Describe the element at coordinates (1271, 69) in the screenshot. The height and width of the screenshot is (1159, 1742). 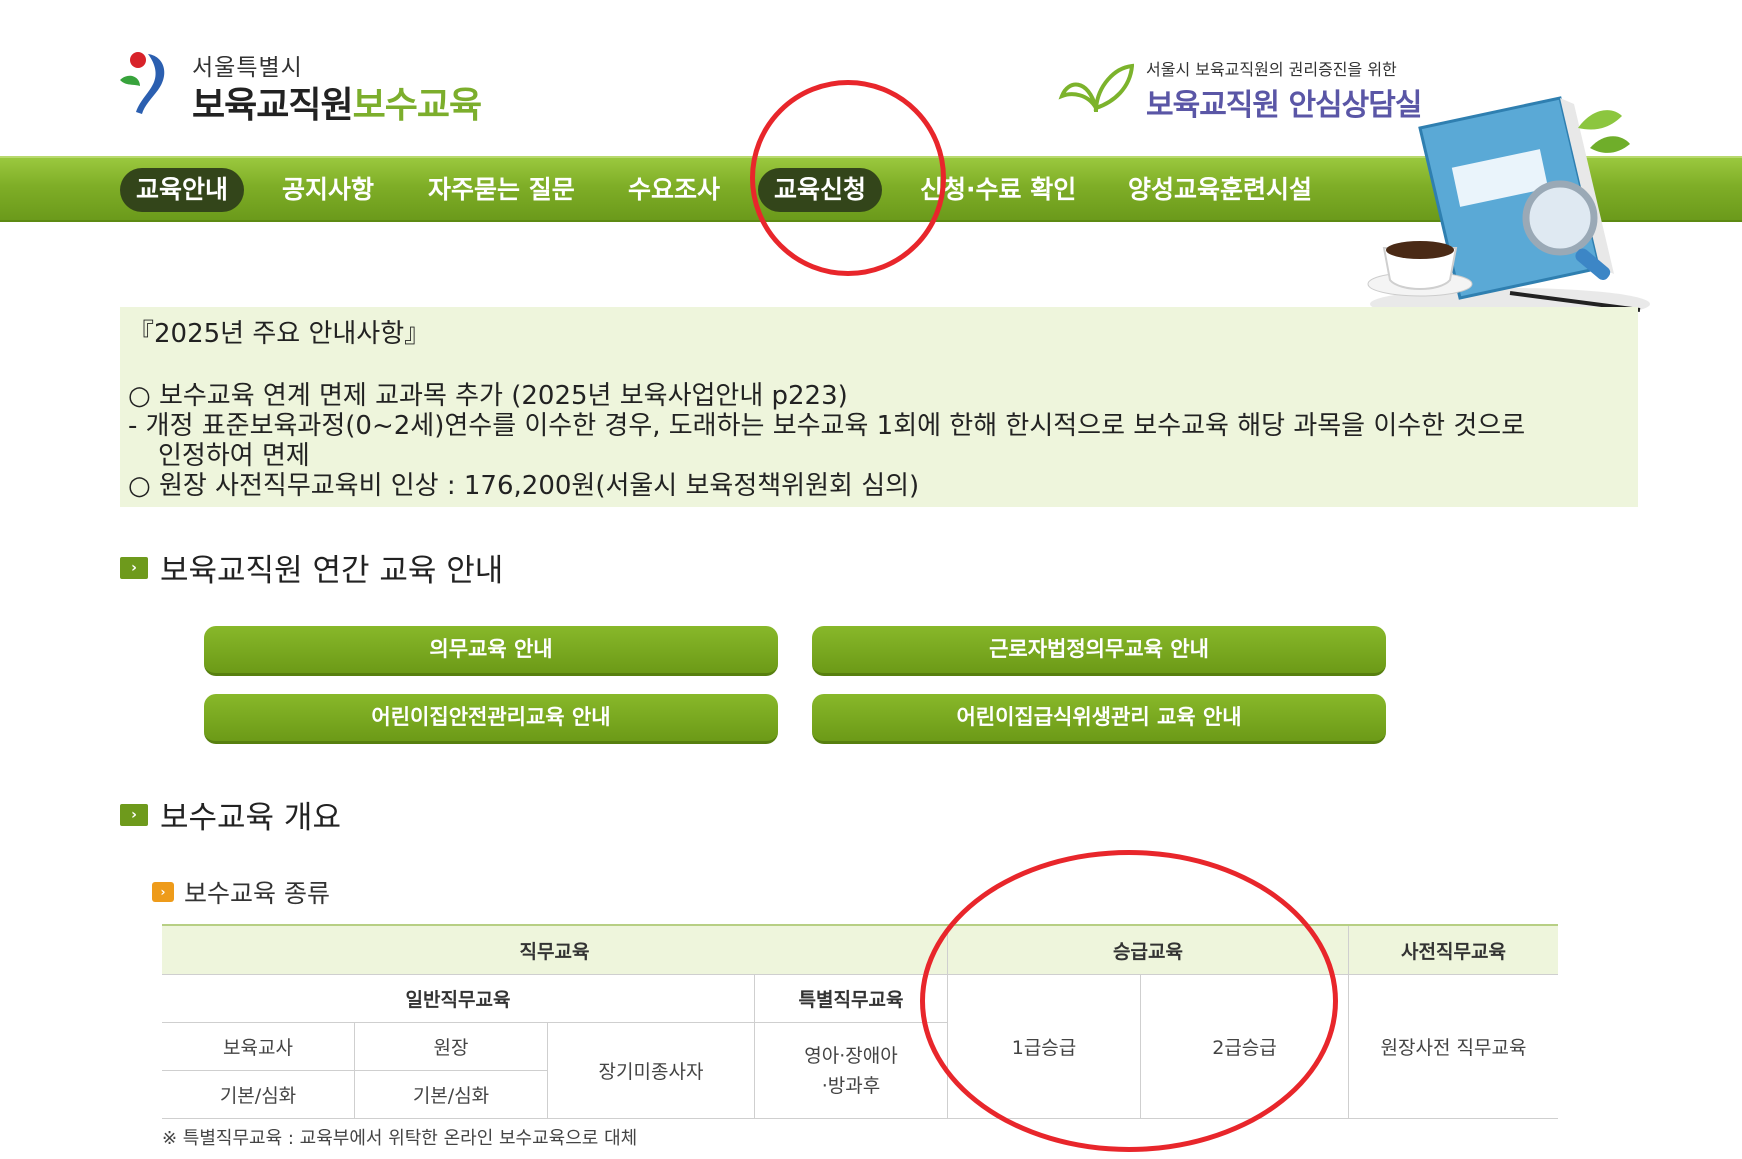
I see `counsel-subtitle: 서울시 보육교직원의 권리증진을 위한` at that location.